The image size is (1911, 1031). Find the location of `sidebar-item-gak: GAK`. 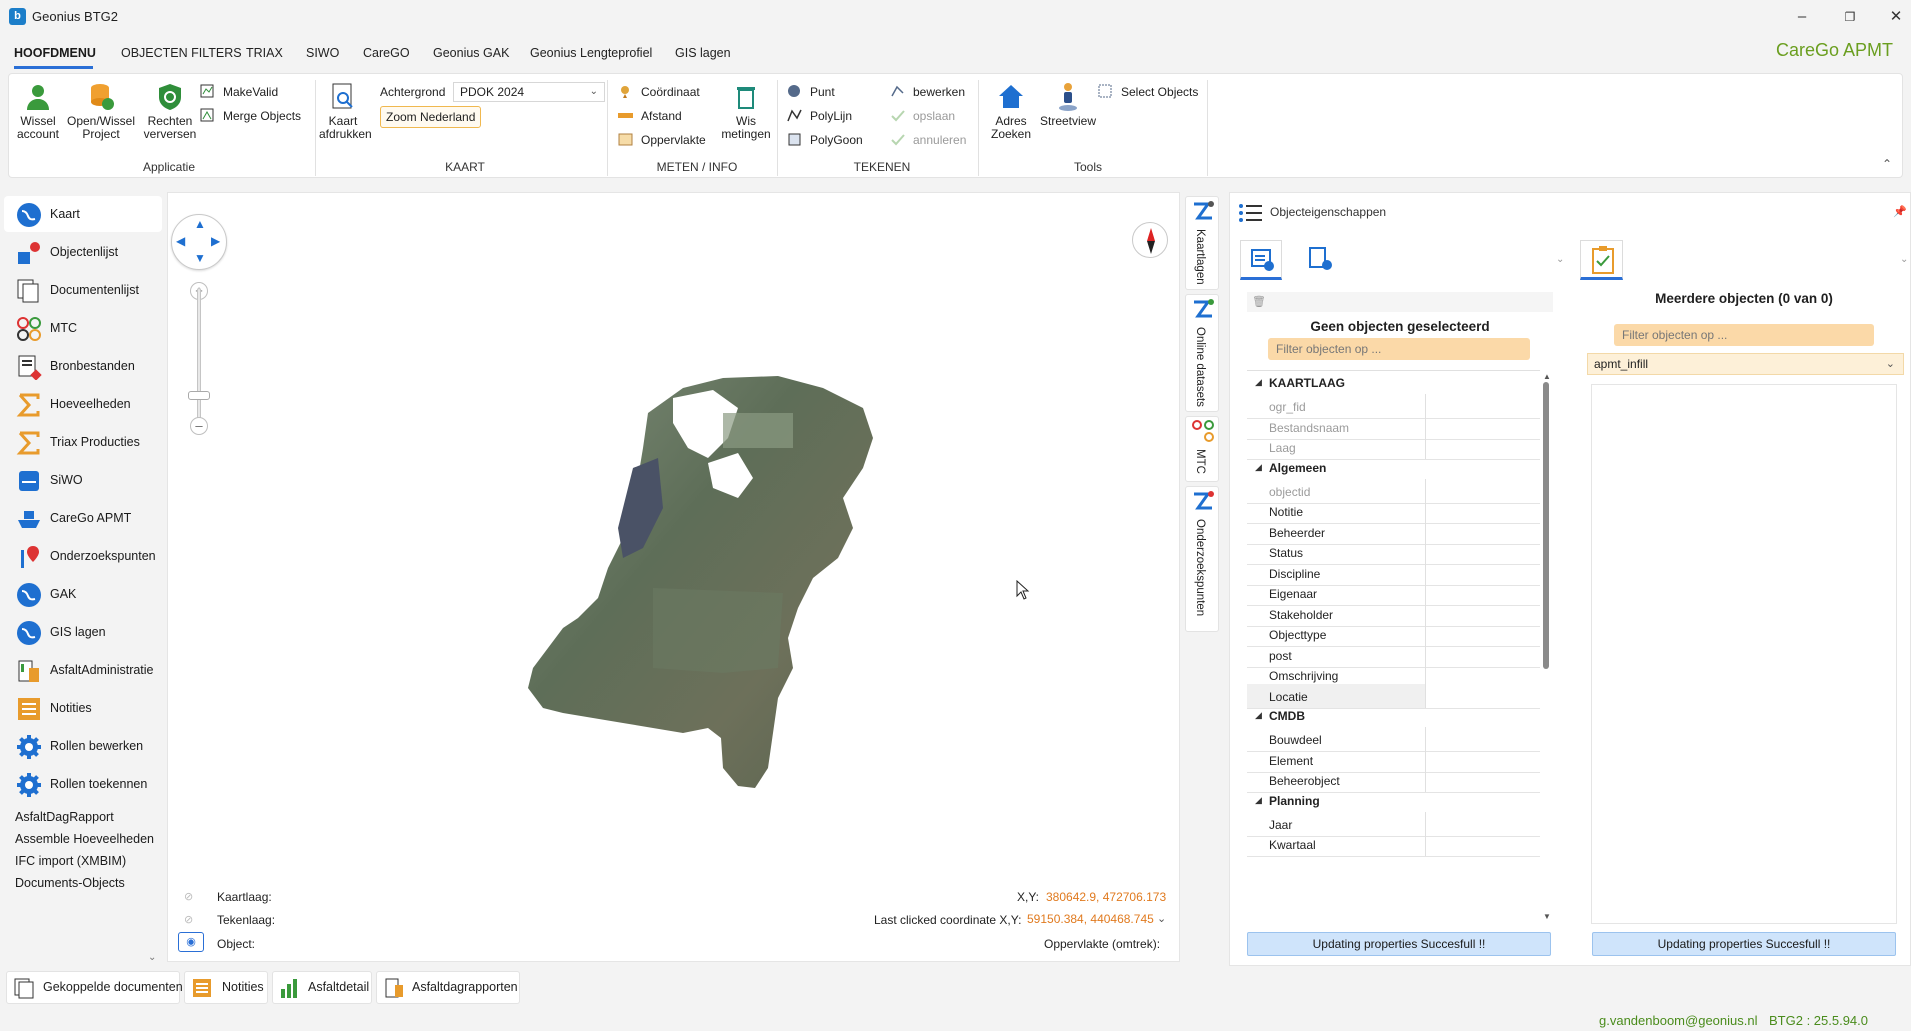

sidebar-item-gak: GAK is located at coordinates (83, 594).